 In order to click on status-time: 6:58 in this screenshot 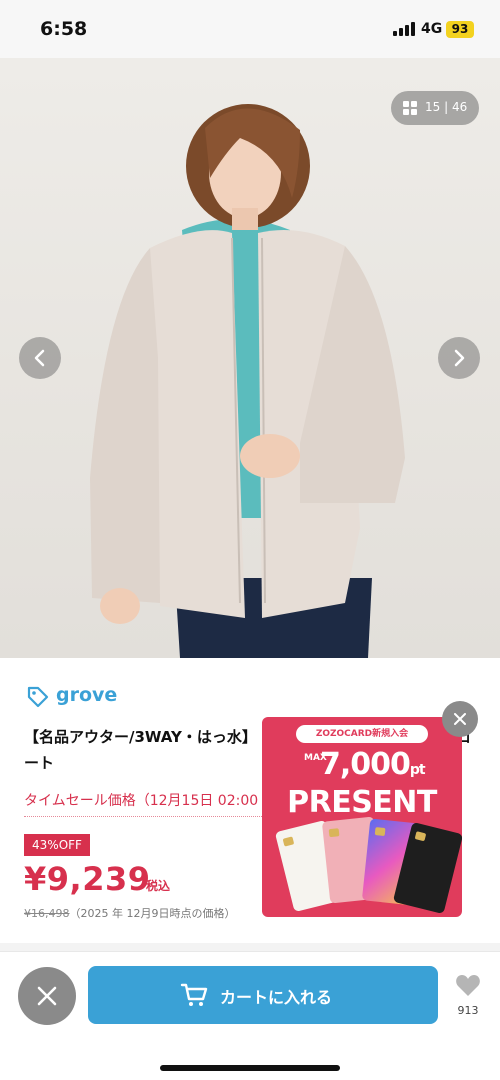, I will do `click(64, 29)`.